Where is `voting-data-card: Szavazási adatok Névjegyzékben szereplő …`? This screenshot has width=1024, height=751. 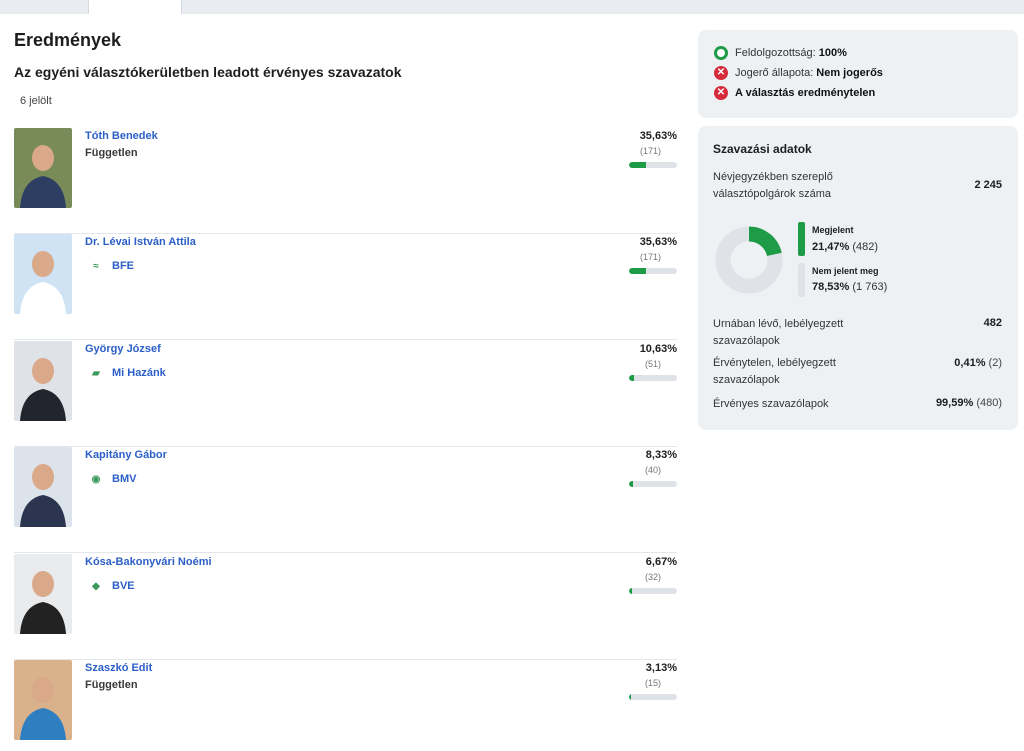
voting-data-card: Szavazási adatok Névjegyzékben szereplő … is located at coordinates (858, 278).